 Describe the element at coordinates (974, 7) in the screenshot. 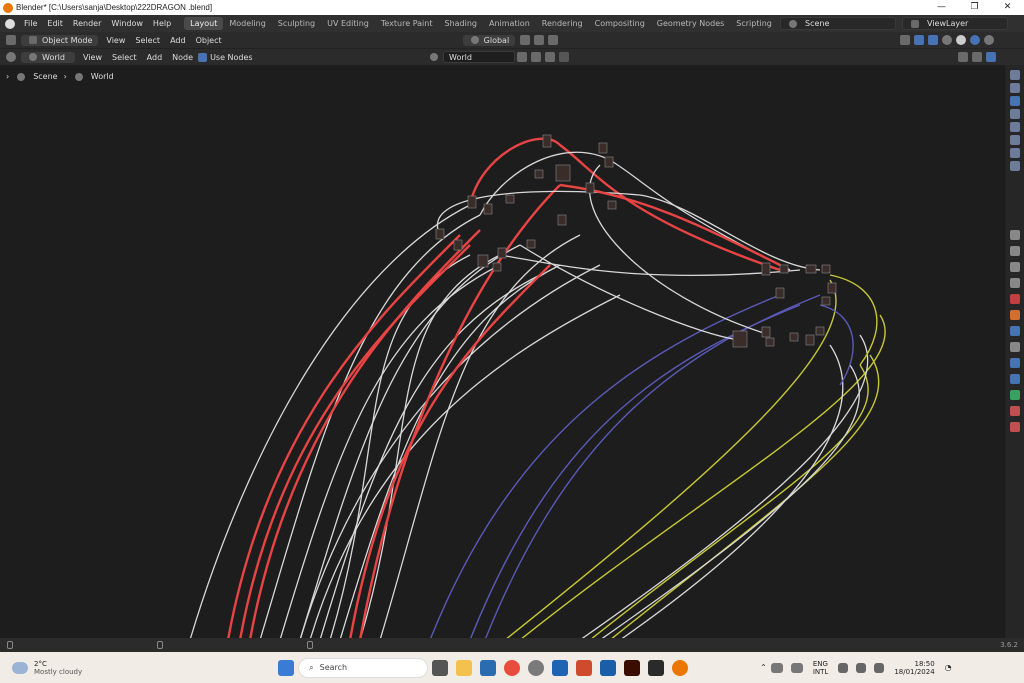

I see `maximize-button: ❐` at that location.